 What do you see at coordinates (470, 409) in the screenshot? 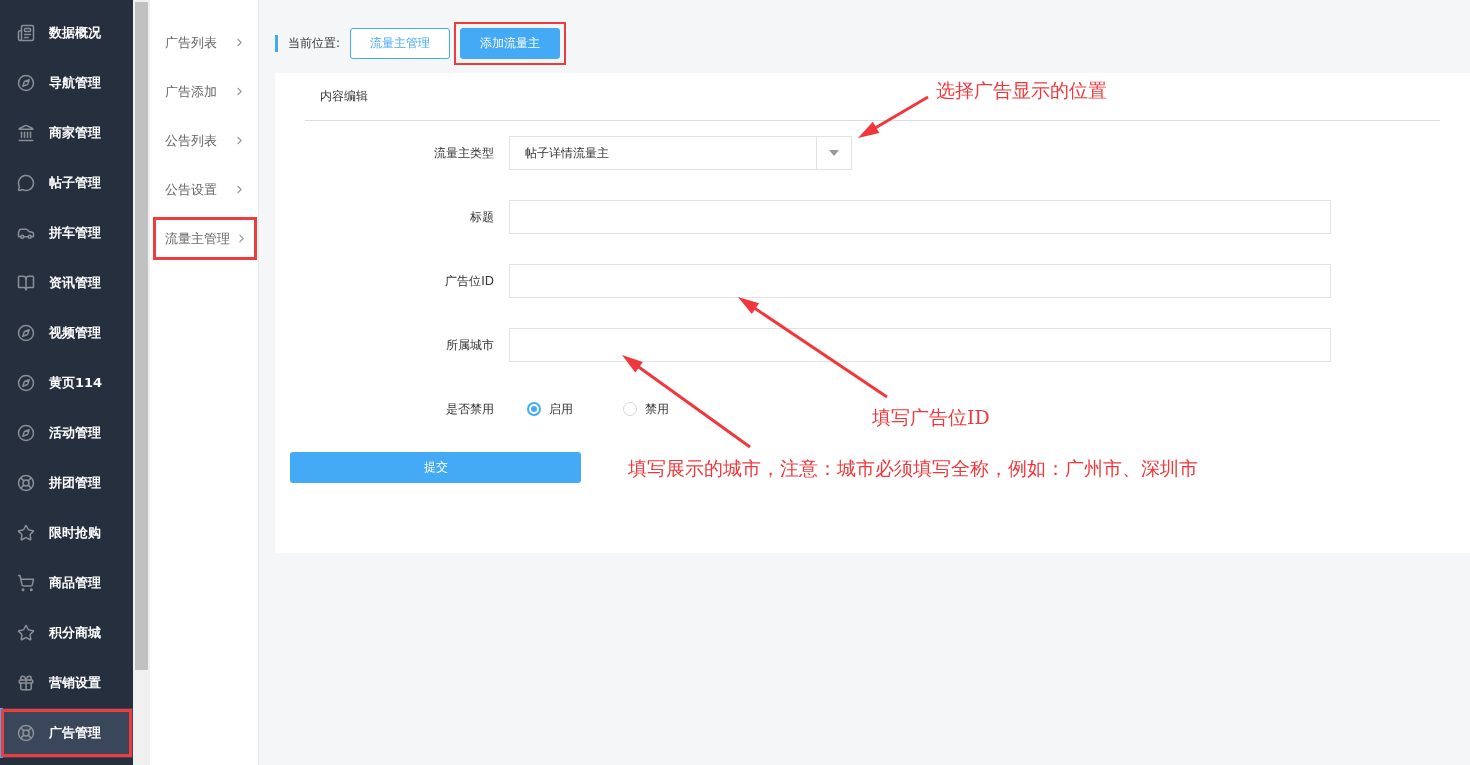
I see `field-label: 是否禁用` at bounding box center [470, 409].